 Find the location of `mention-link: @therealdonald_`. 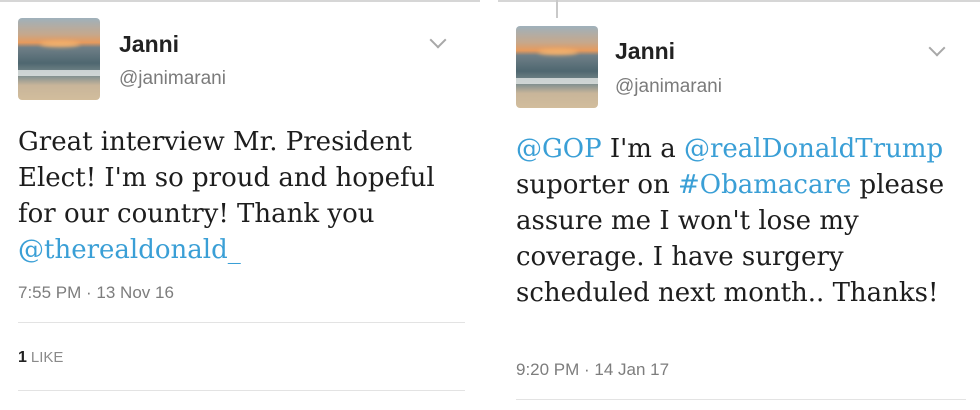

mention-link: @therealdonald_ is located at coordinates (129, 250).